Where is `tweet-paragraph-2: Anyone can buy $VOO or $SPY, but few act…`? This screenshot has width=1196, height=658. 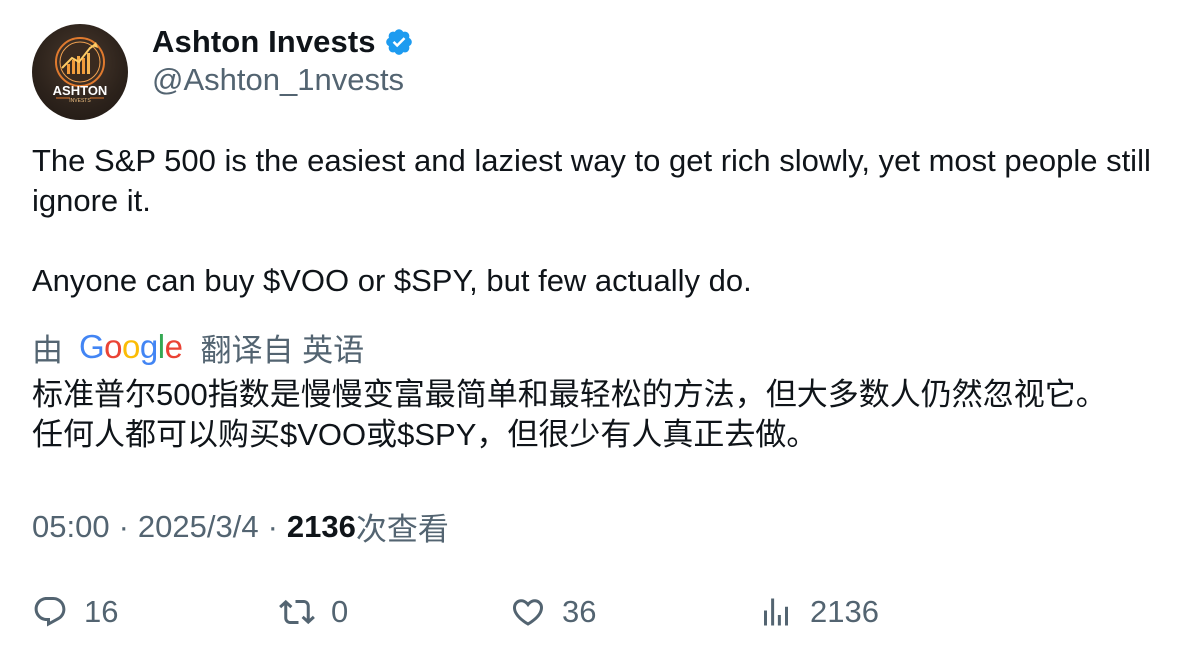 tweet-paragraph-2: Anyone can buy $VOO or $SPY, but few act… is located at coordinates (392, 280).